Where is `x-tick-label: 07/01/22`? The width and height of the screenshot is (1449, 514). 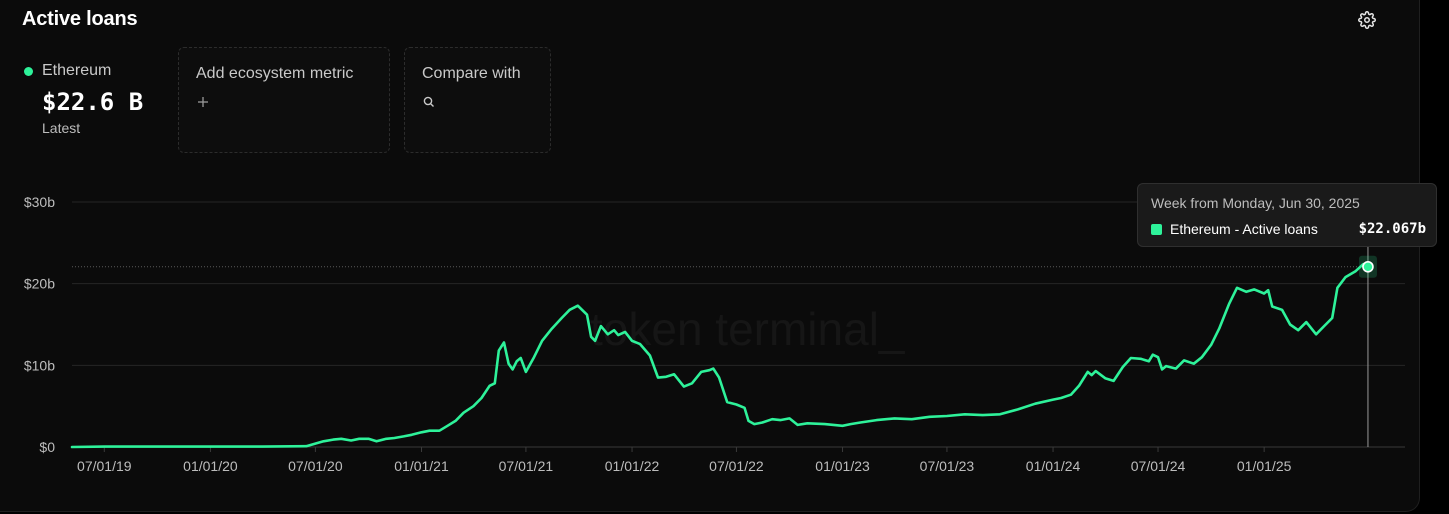
x-tick-label: 07/01/22 is located at coordinates (736, 466).